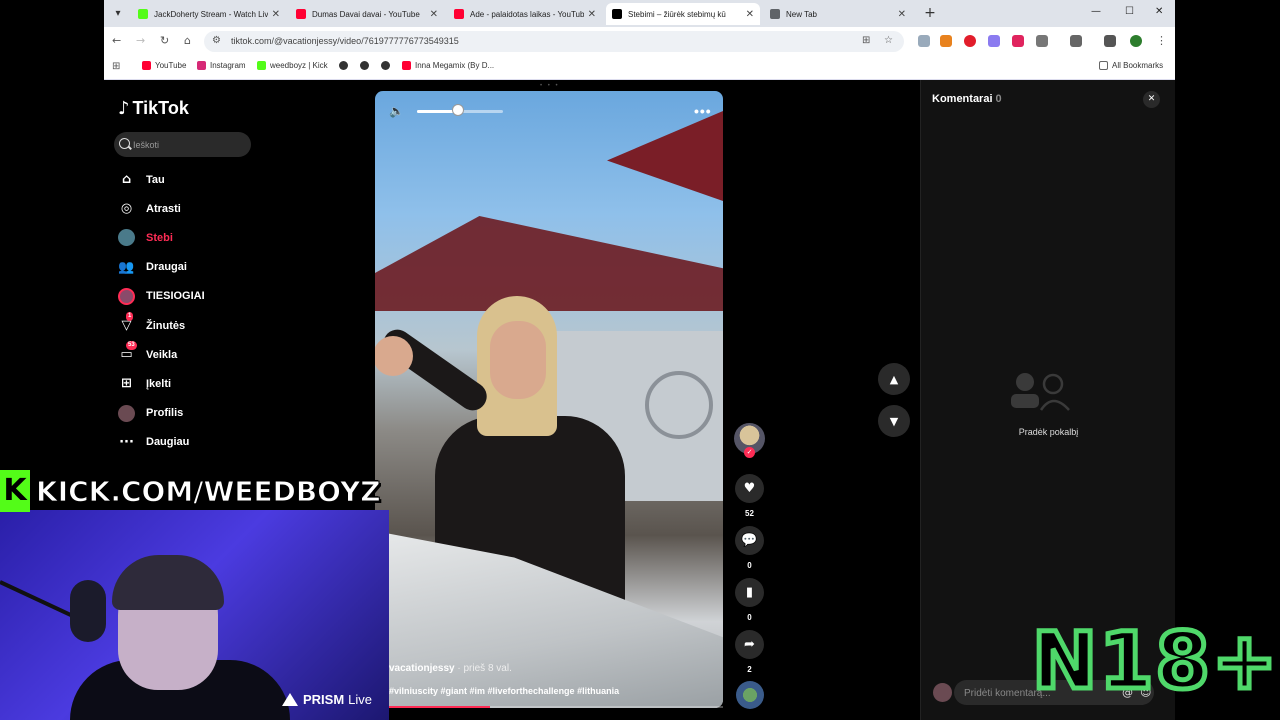  Describe the element at coordinates (175, 296) in the screenshot. I see `sidebar-item-label: TIESIOGIAI` at that location.